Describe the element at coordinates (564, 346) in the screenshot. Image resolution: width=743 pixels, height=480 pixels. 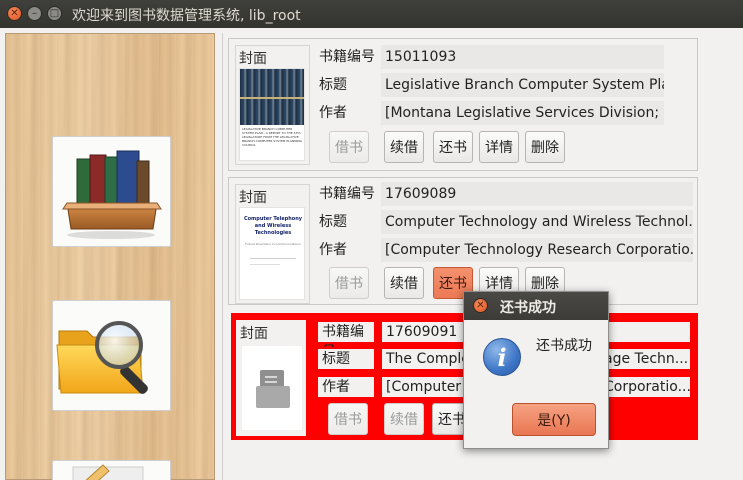
I see `dialog-message: 还书成功` at that location.